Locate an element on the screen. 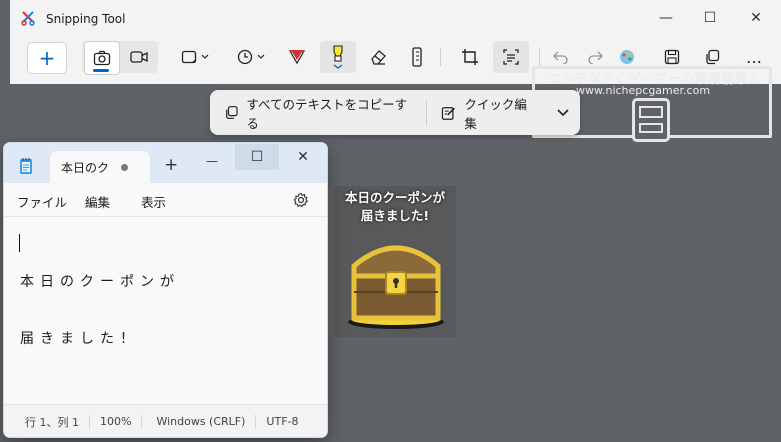 This screenshot has width=781, height=442. notepad-new-tab-button: + is located at coordinates (171, 165).